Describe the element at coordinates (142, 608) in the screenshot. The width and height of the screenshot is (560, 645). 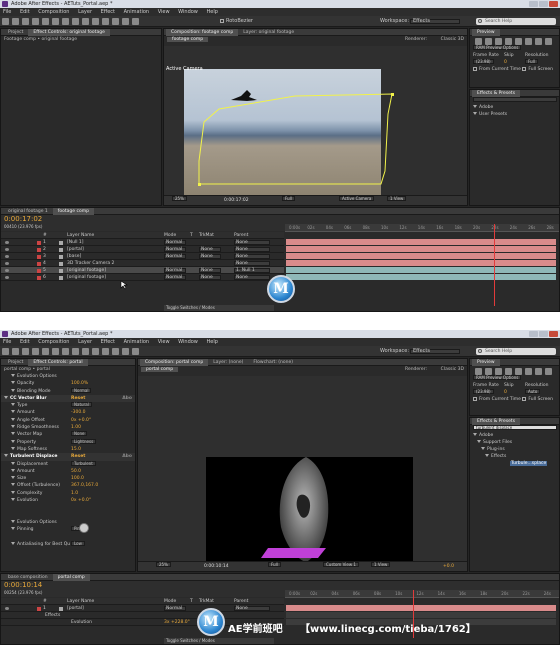
I see `layer-row: 1 [portal] Normal None` at that location.